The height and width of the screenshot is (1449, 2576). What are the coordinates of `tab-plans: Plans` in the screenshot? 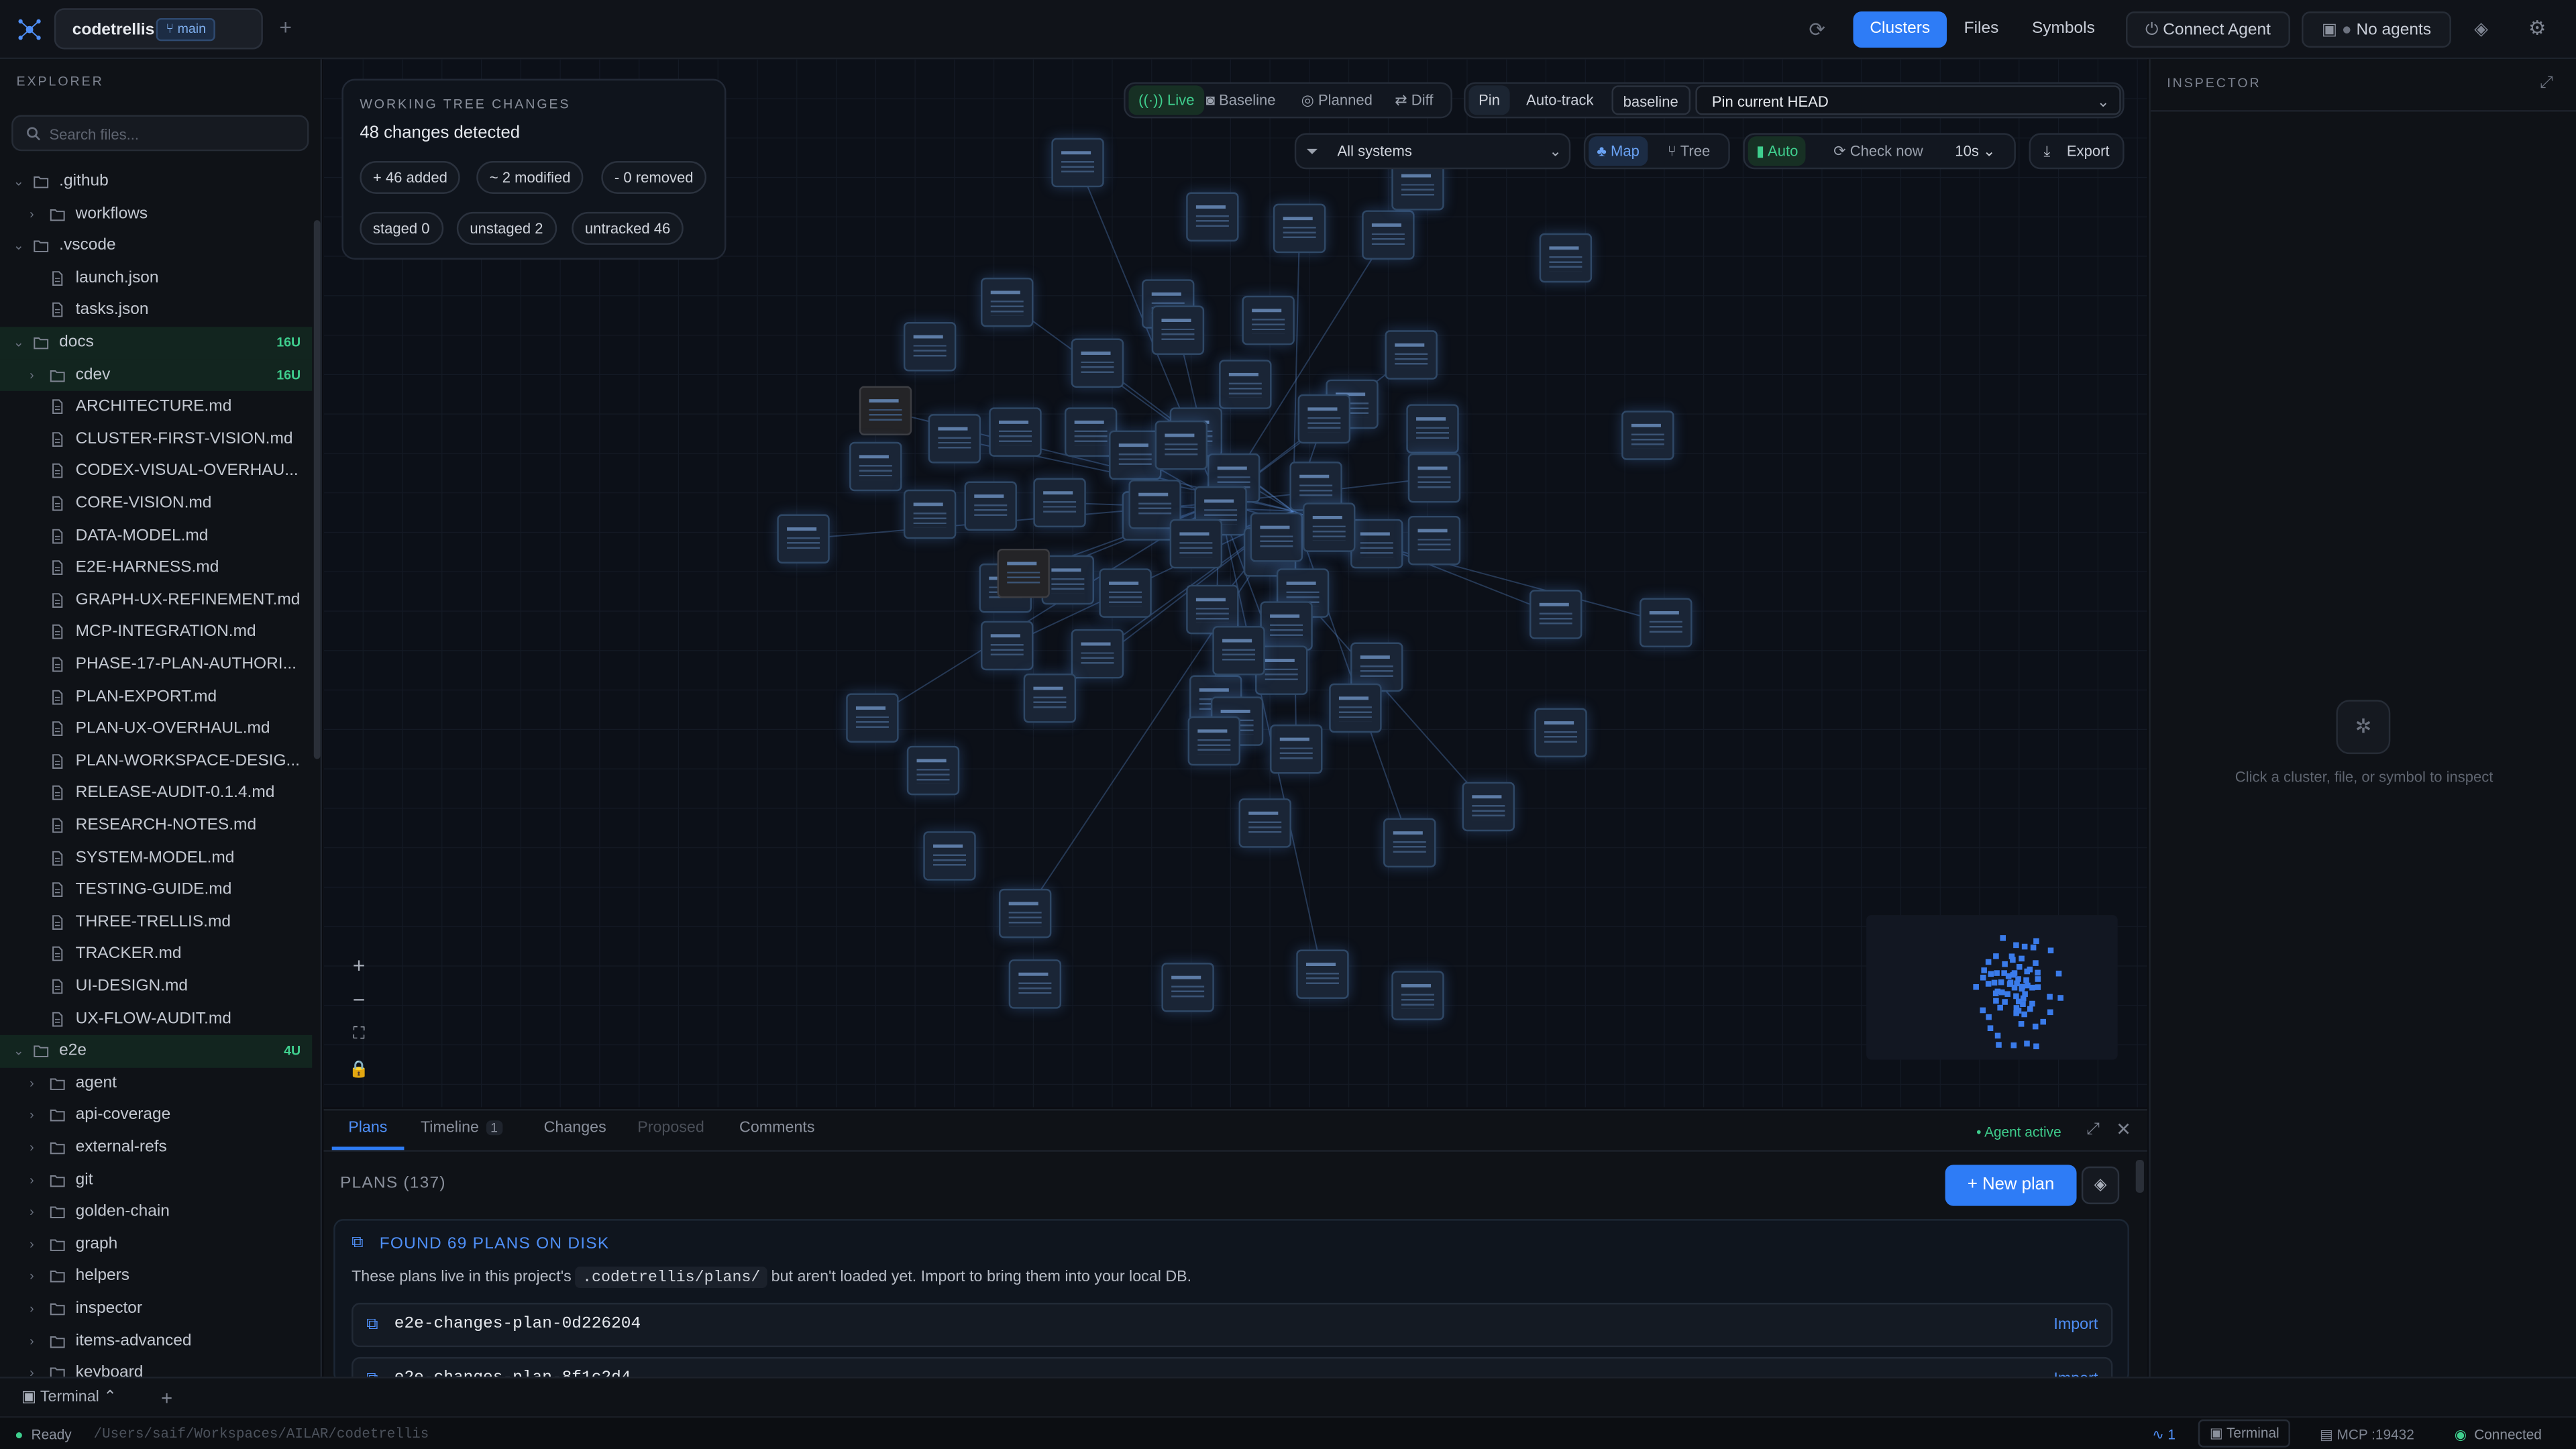 It's located at (367, 1128).